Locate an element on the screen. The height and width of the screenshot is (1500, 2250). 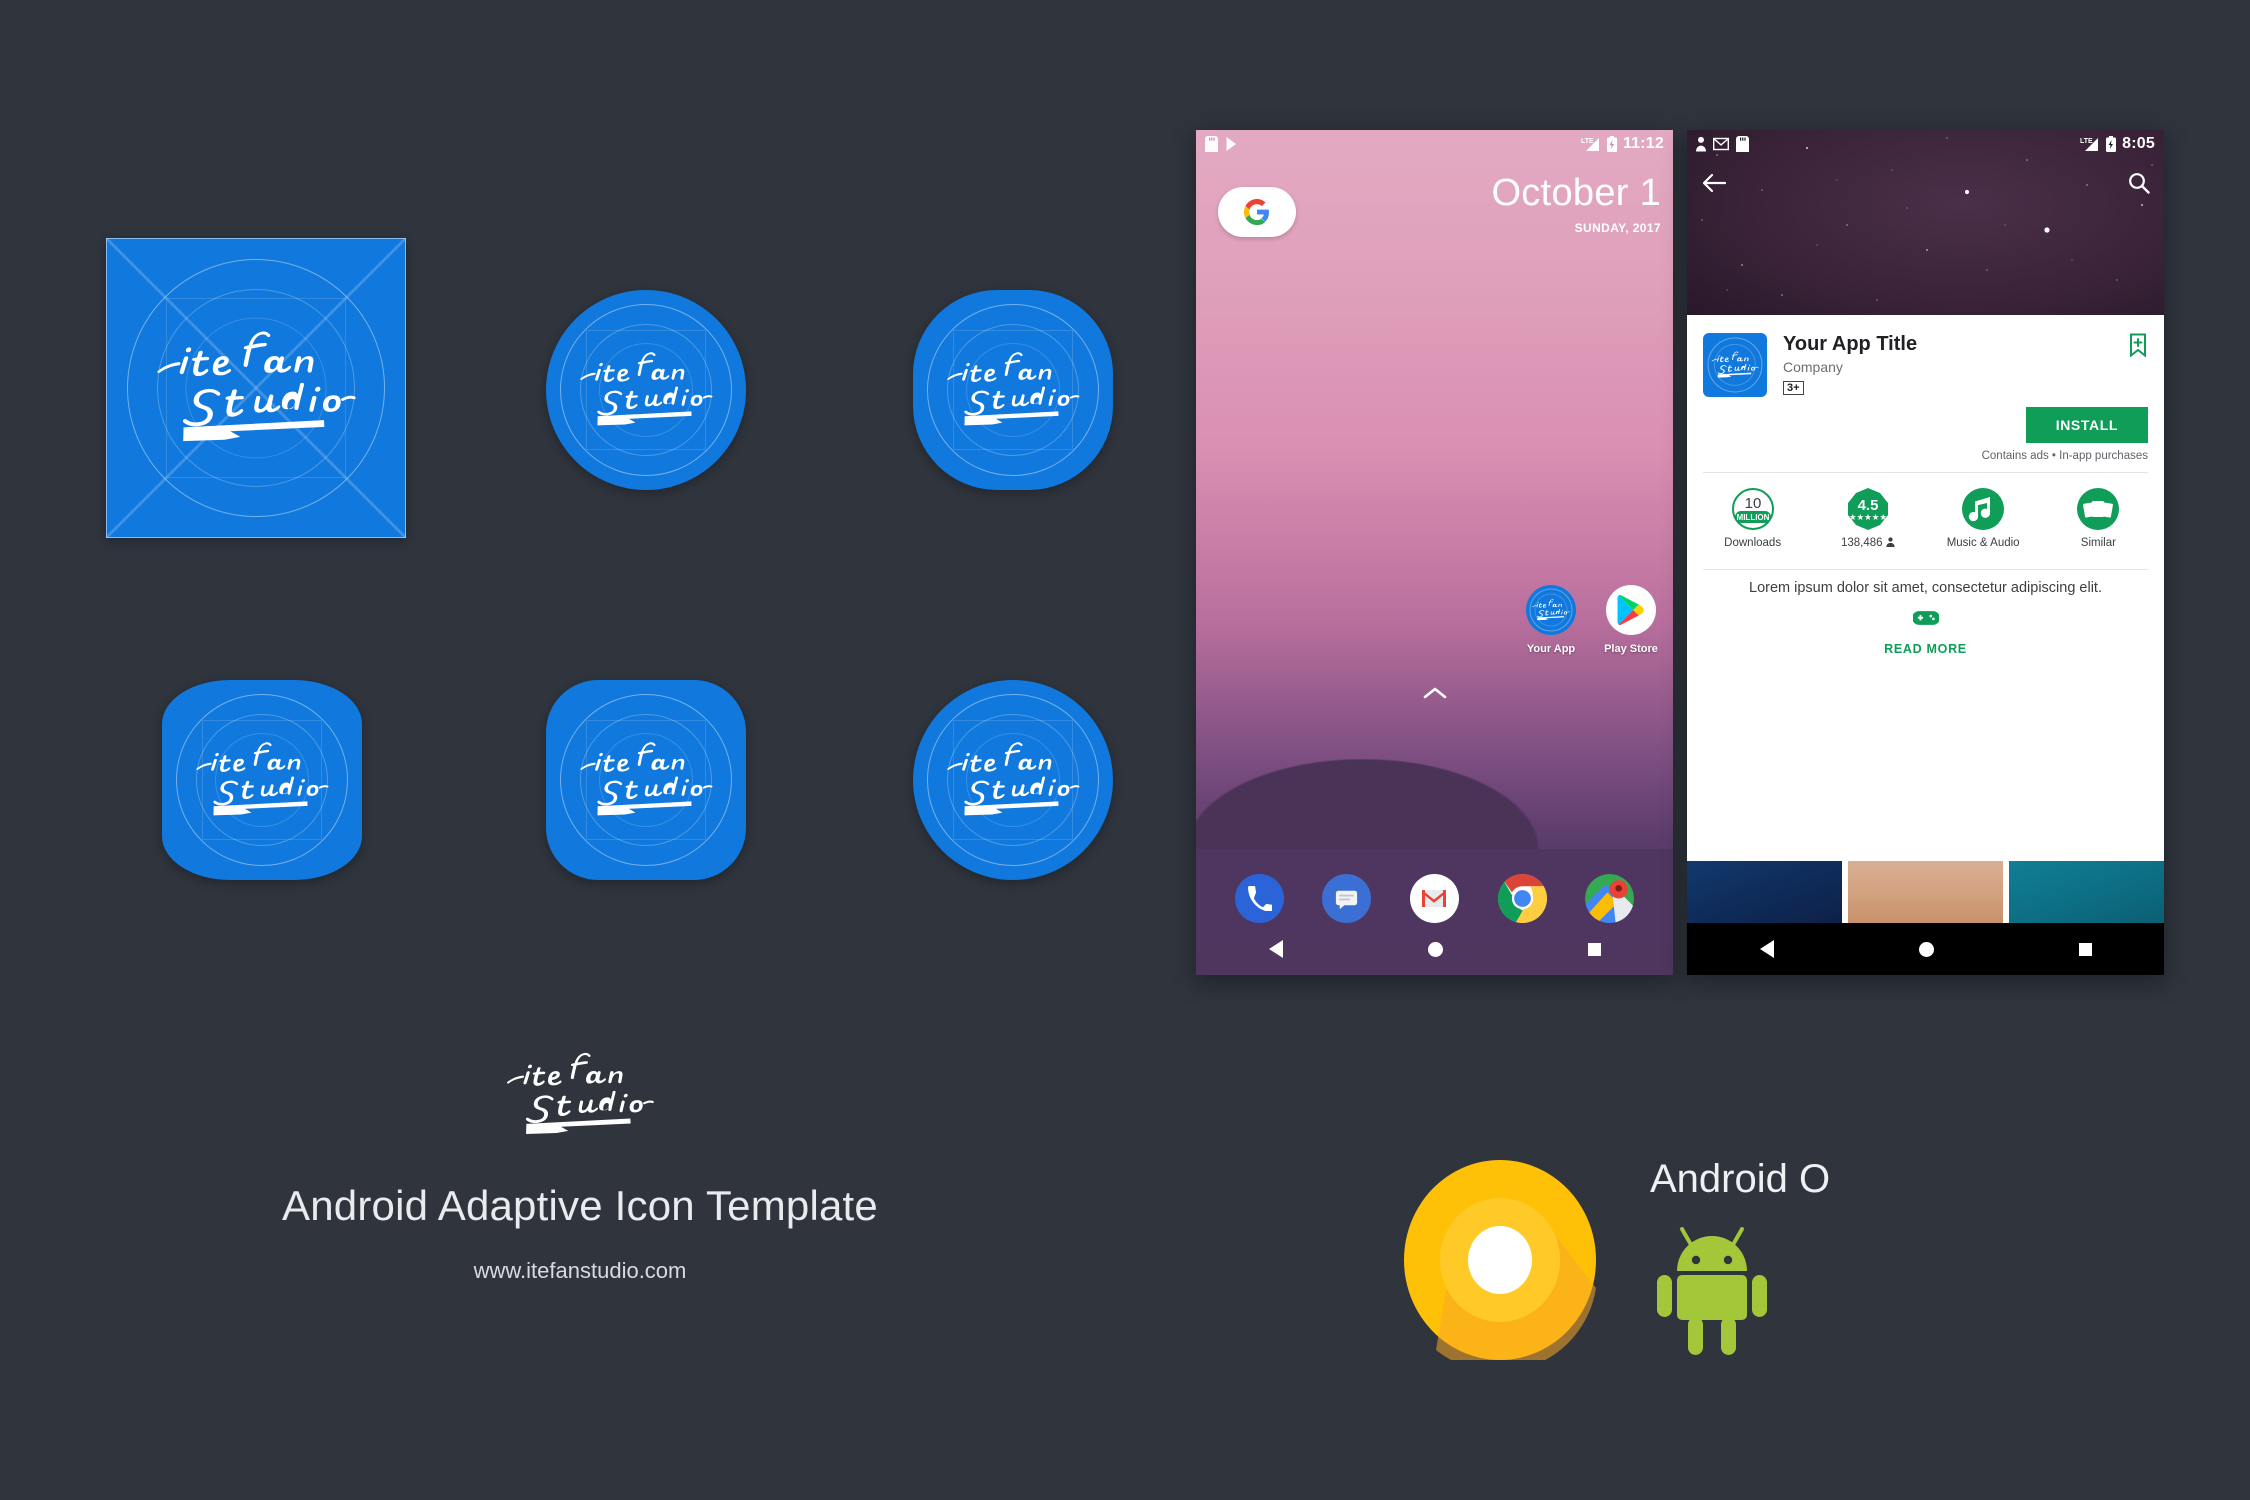
itefan-studio-logo is located at coordinates (580, 1097).